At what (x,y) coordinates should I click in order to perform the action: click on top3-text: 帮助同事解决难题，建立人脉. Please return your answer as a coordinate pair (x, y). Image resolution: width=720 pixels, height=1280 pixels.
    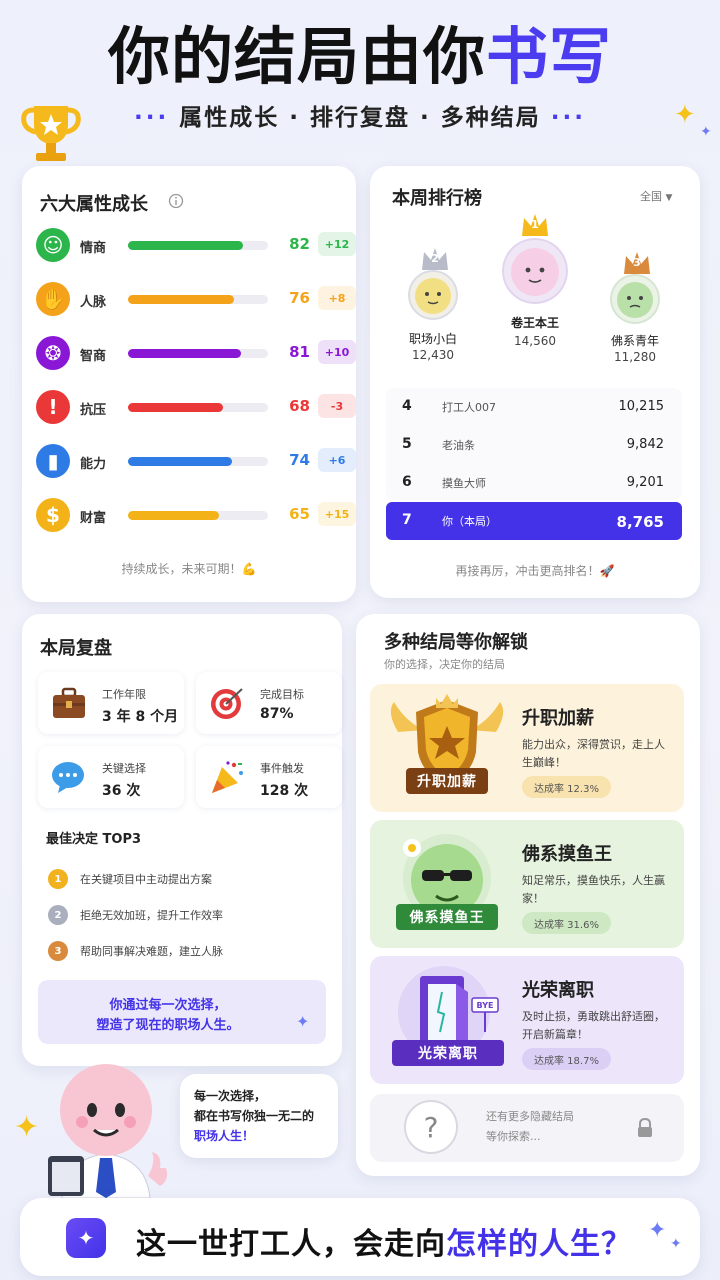
    Looking at the image, I should click on (151, 951).